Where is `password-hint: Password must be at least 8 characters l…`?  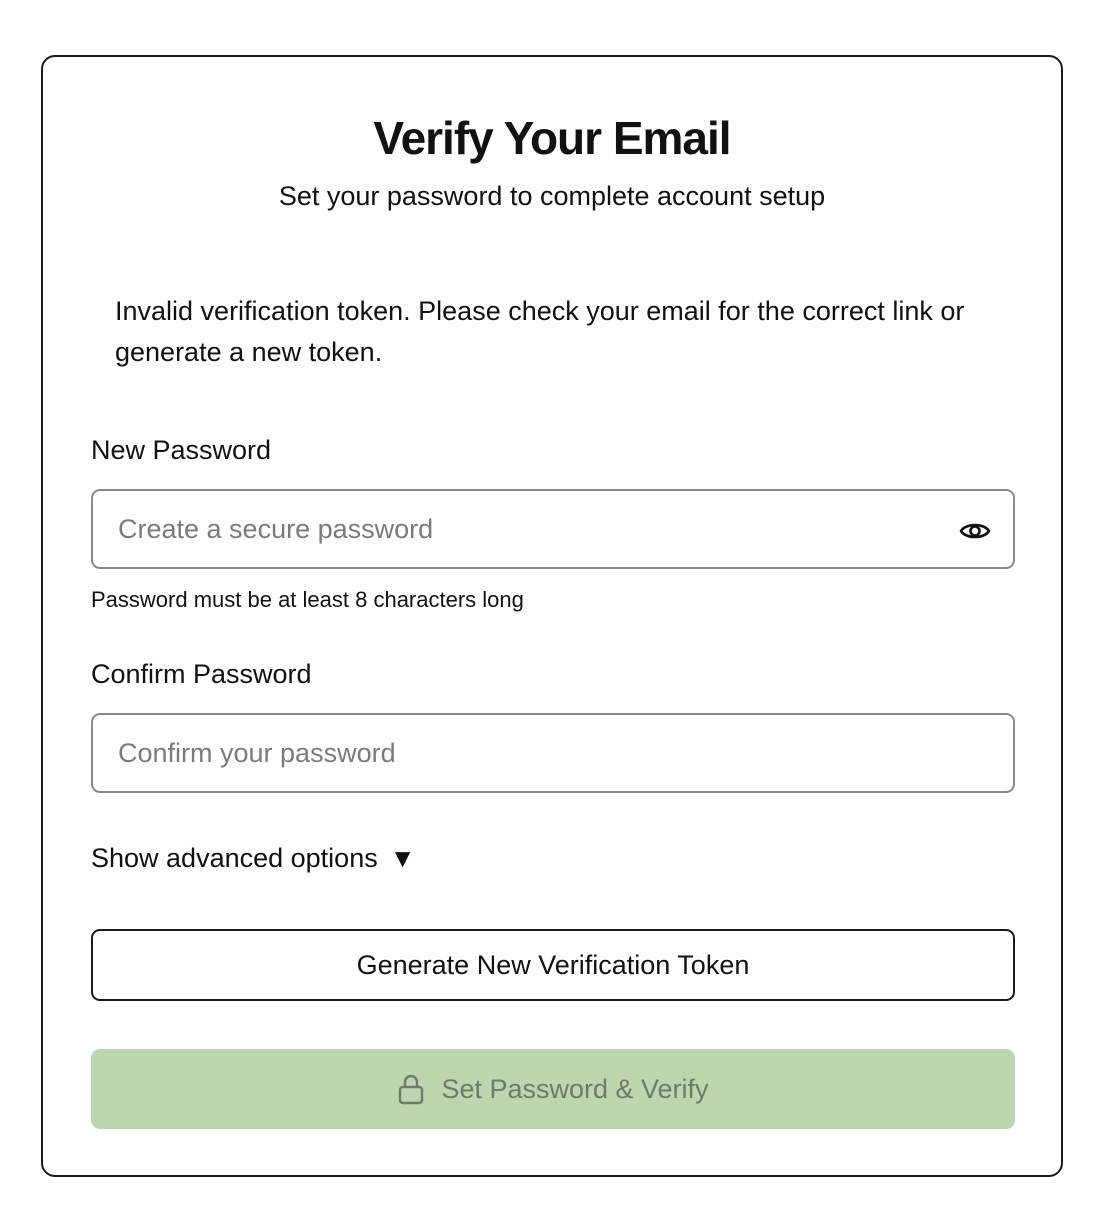 password-hint: Password must be at least 8 characters l… is located at coordinates (307, 599).